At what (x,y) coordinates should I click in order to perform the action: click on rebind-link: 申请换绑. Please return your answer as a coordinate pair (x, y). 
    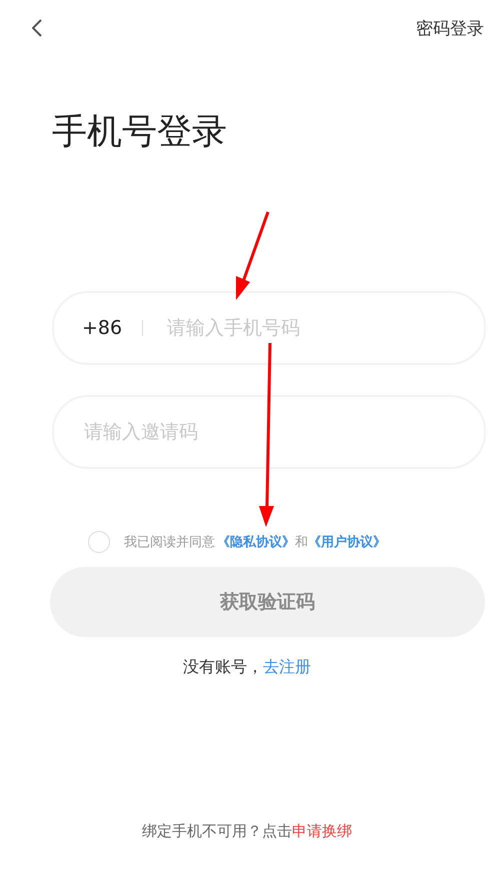
    Looking at the image, I should click on (322, 831).